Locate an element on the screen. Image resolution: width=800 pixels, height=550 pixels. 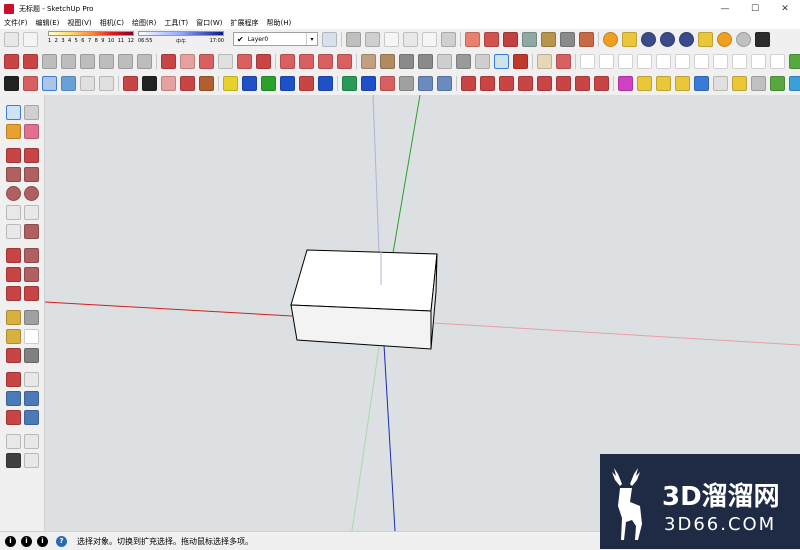
fc-icon is located at coordinates (701, 83).